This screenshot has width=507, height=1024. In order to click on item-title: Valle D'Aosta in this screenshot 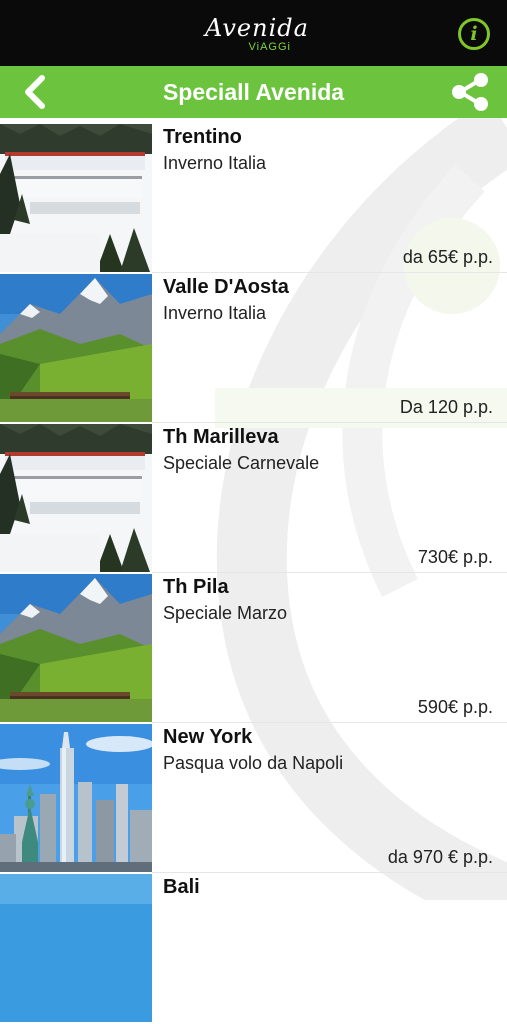, I will do `click(226, 287)`.